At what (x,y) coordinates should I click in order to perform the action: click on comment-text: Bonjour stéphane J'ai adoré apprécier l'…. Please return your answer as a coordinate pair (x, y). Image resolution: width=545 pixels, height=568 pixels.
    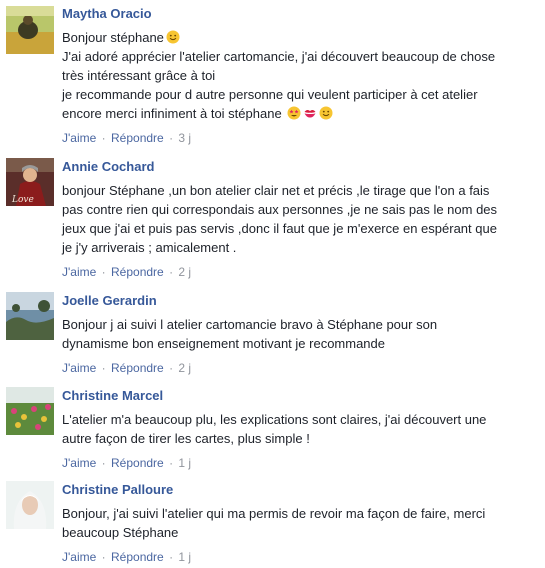
    Looking at the image, I should click on (301, 75).